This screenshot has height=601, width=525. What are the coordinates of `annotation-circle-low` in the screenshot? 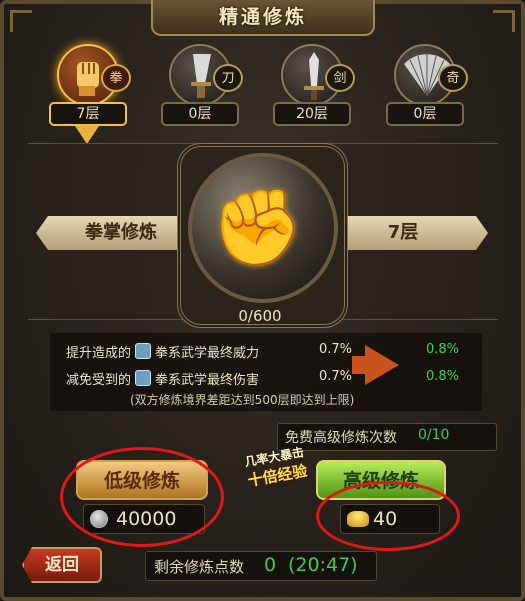 It's located at (142, 497).